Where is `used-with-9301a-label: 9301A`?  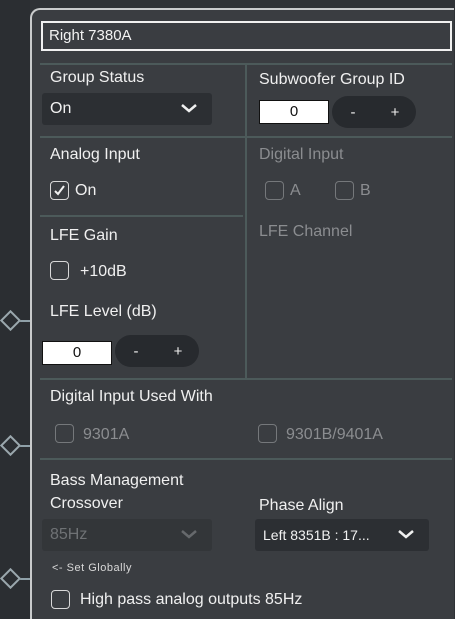 used-with-9301a-label: 9301A is located at coordinates (106, 434).